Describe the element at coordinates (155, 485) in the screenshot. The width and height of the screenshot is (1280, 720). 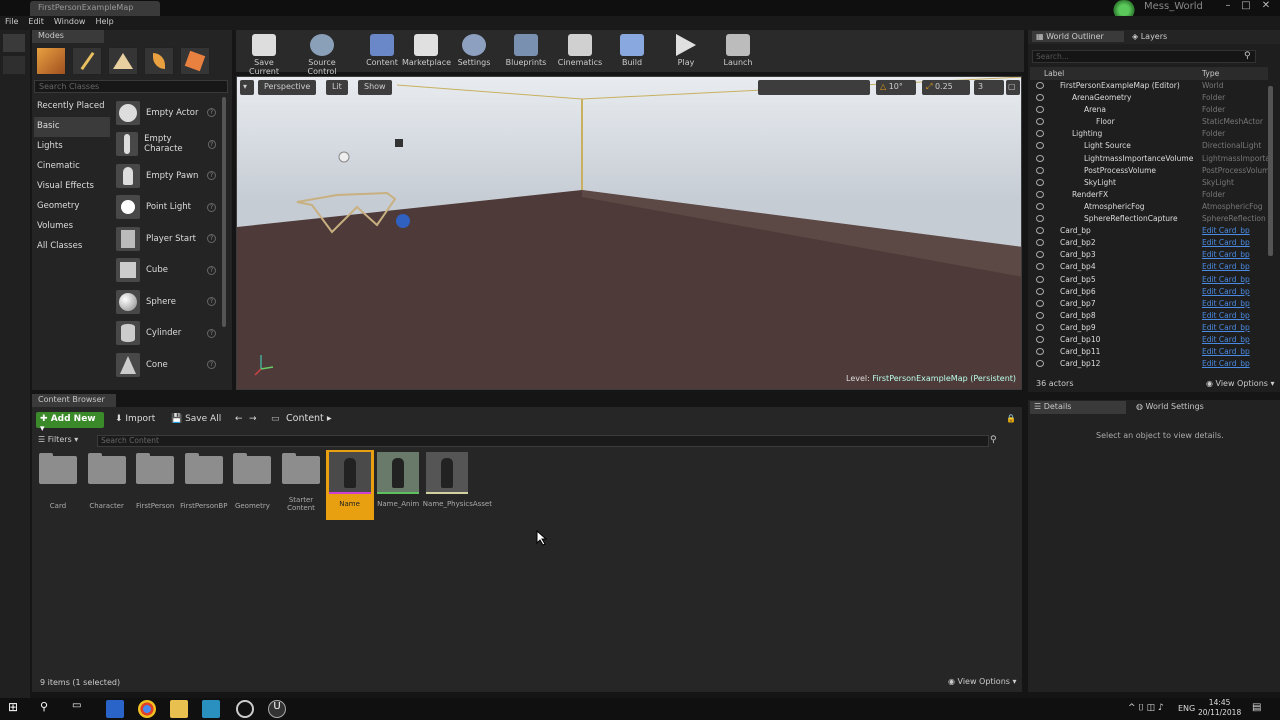
I see `folder-tile: FirstPerson` at that location.